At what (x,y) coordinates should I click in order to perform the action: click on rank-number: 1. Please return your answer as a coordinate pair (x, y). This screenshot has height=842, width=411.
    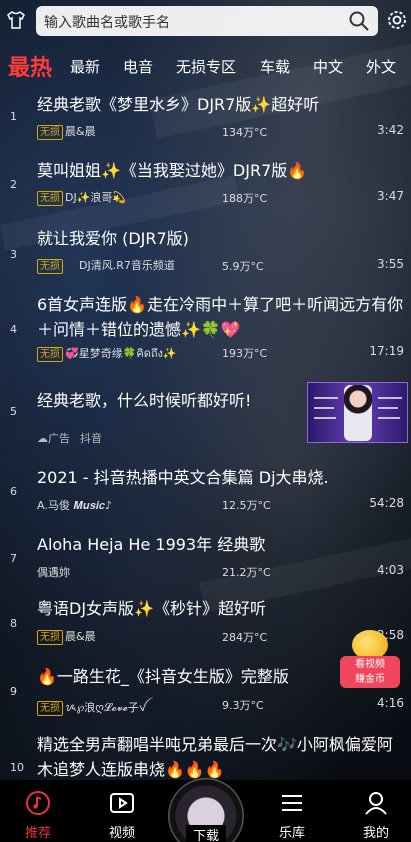
    Looking at the image, I should click on (13, 116).